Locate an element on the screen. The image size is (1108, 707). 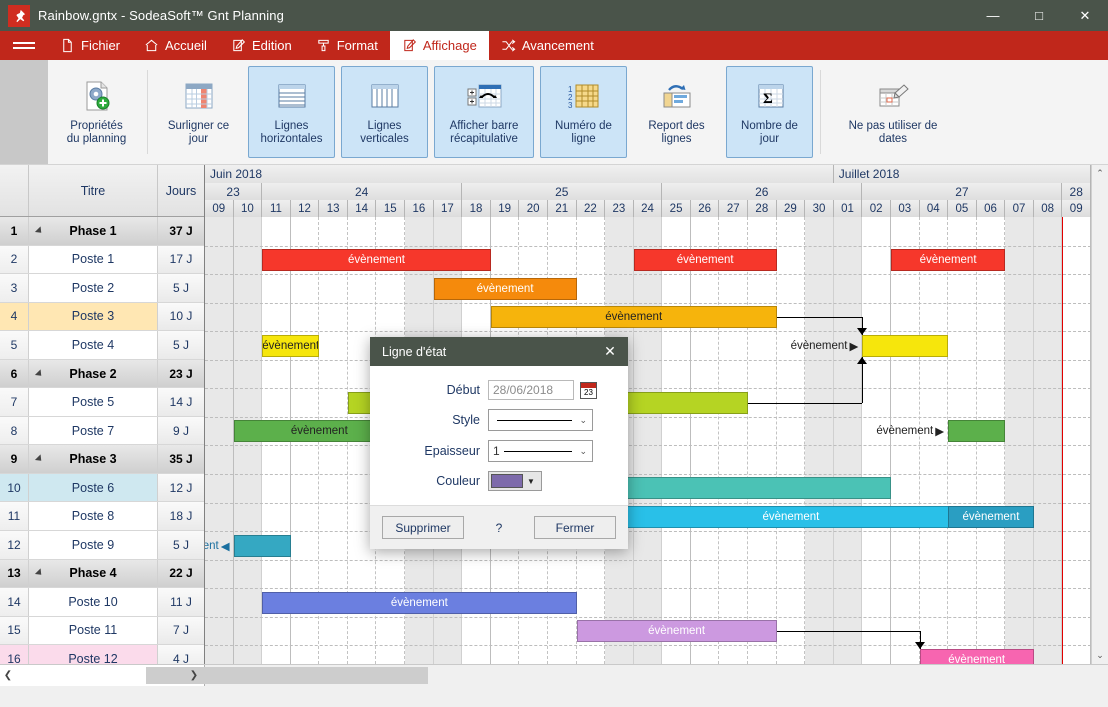
row-title: Poste 11 is located at coordinates (93, 630).